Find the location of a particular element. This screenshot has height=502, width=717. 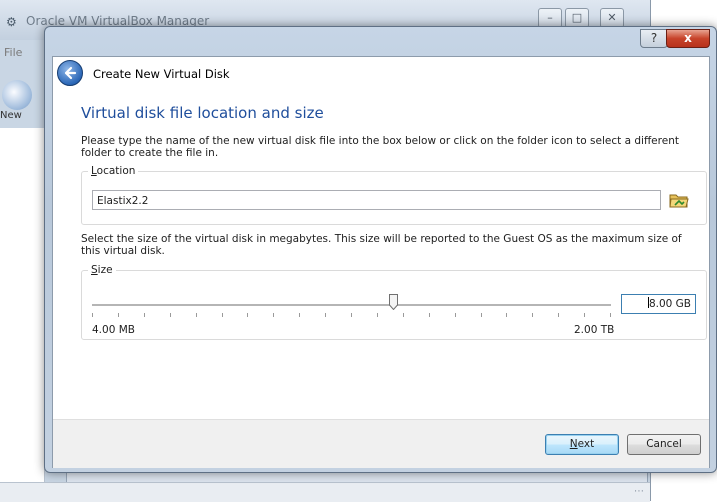

size-input: 8.00 GB is located at coordinates (658, 304).